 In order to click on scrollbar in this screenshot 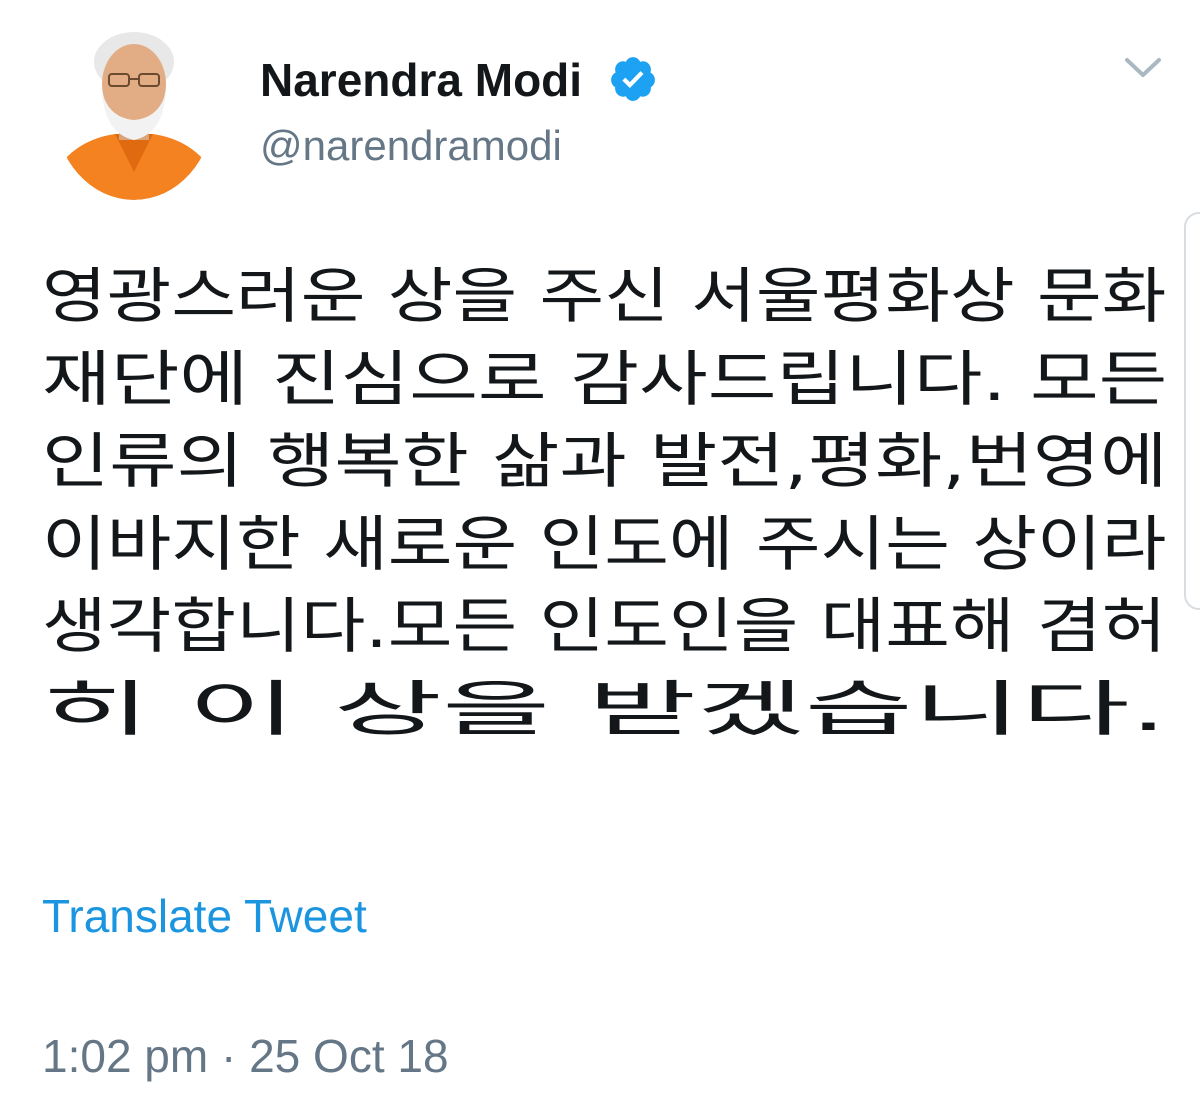, I will do `click(1192, 411)`.